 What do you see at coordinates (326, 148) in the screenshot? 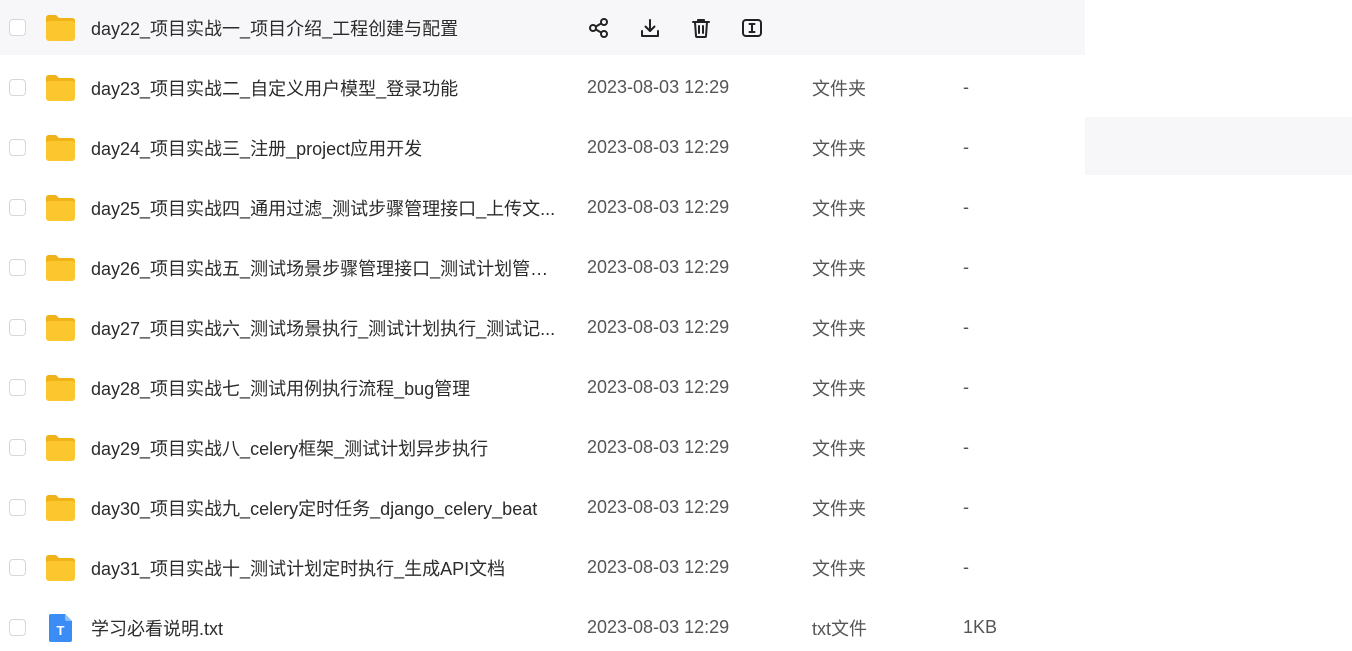
I see `file-name: day24_项目实战三_注册_project应用开发` at bounding box center [326, 148].